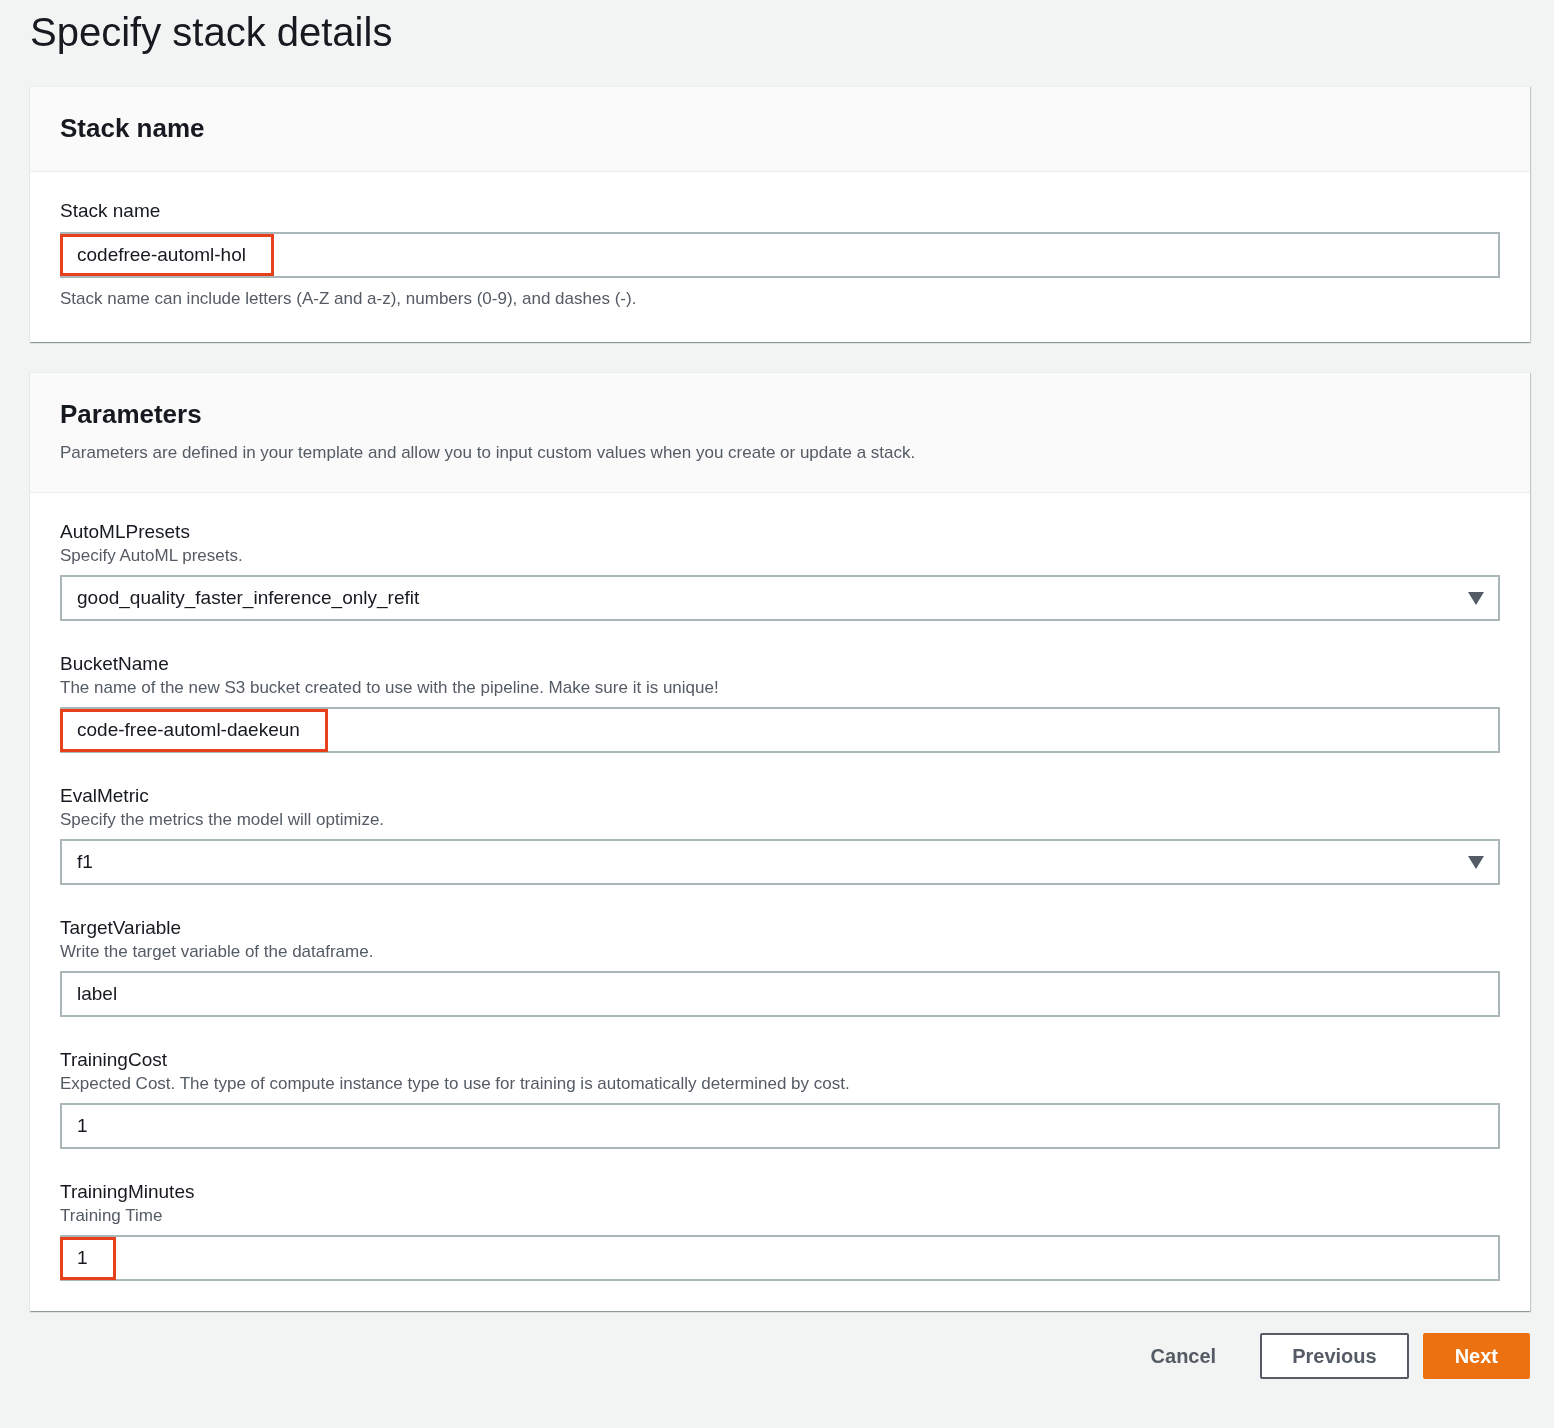 Image resolution: width=1554 pixels, height=1428 pixels. I want to click on dropdown-field: f1, so click(780, 862).